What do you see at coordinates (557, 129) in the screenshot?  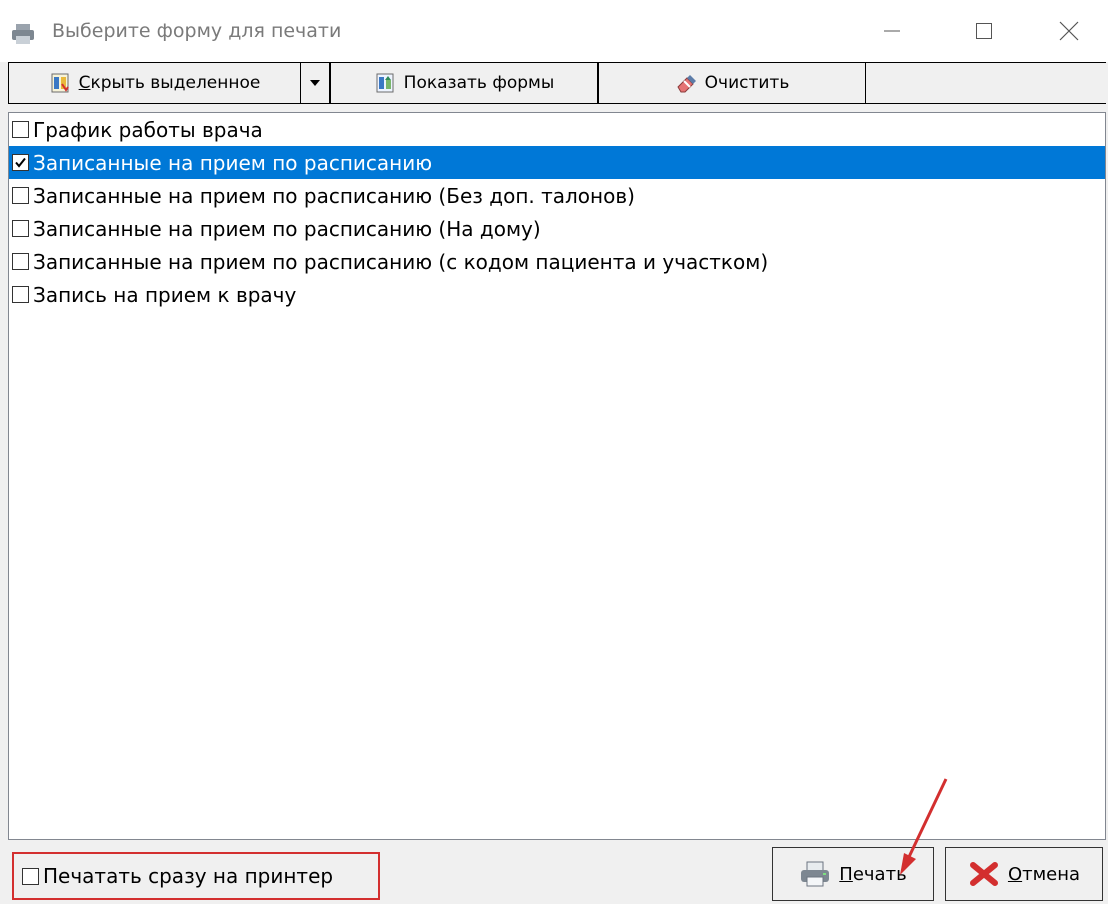 I see `list-item: График работы врача` at bounding box center [557, 129].